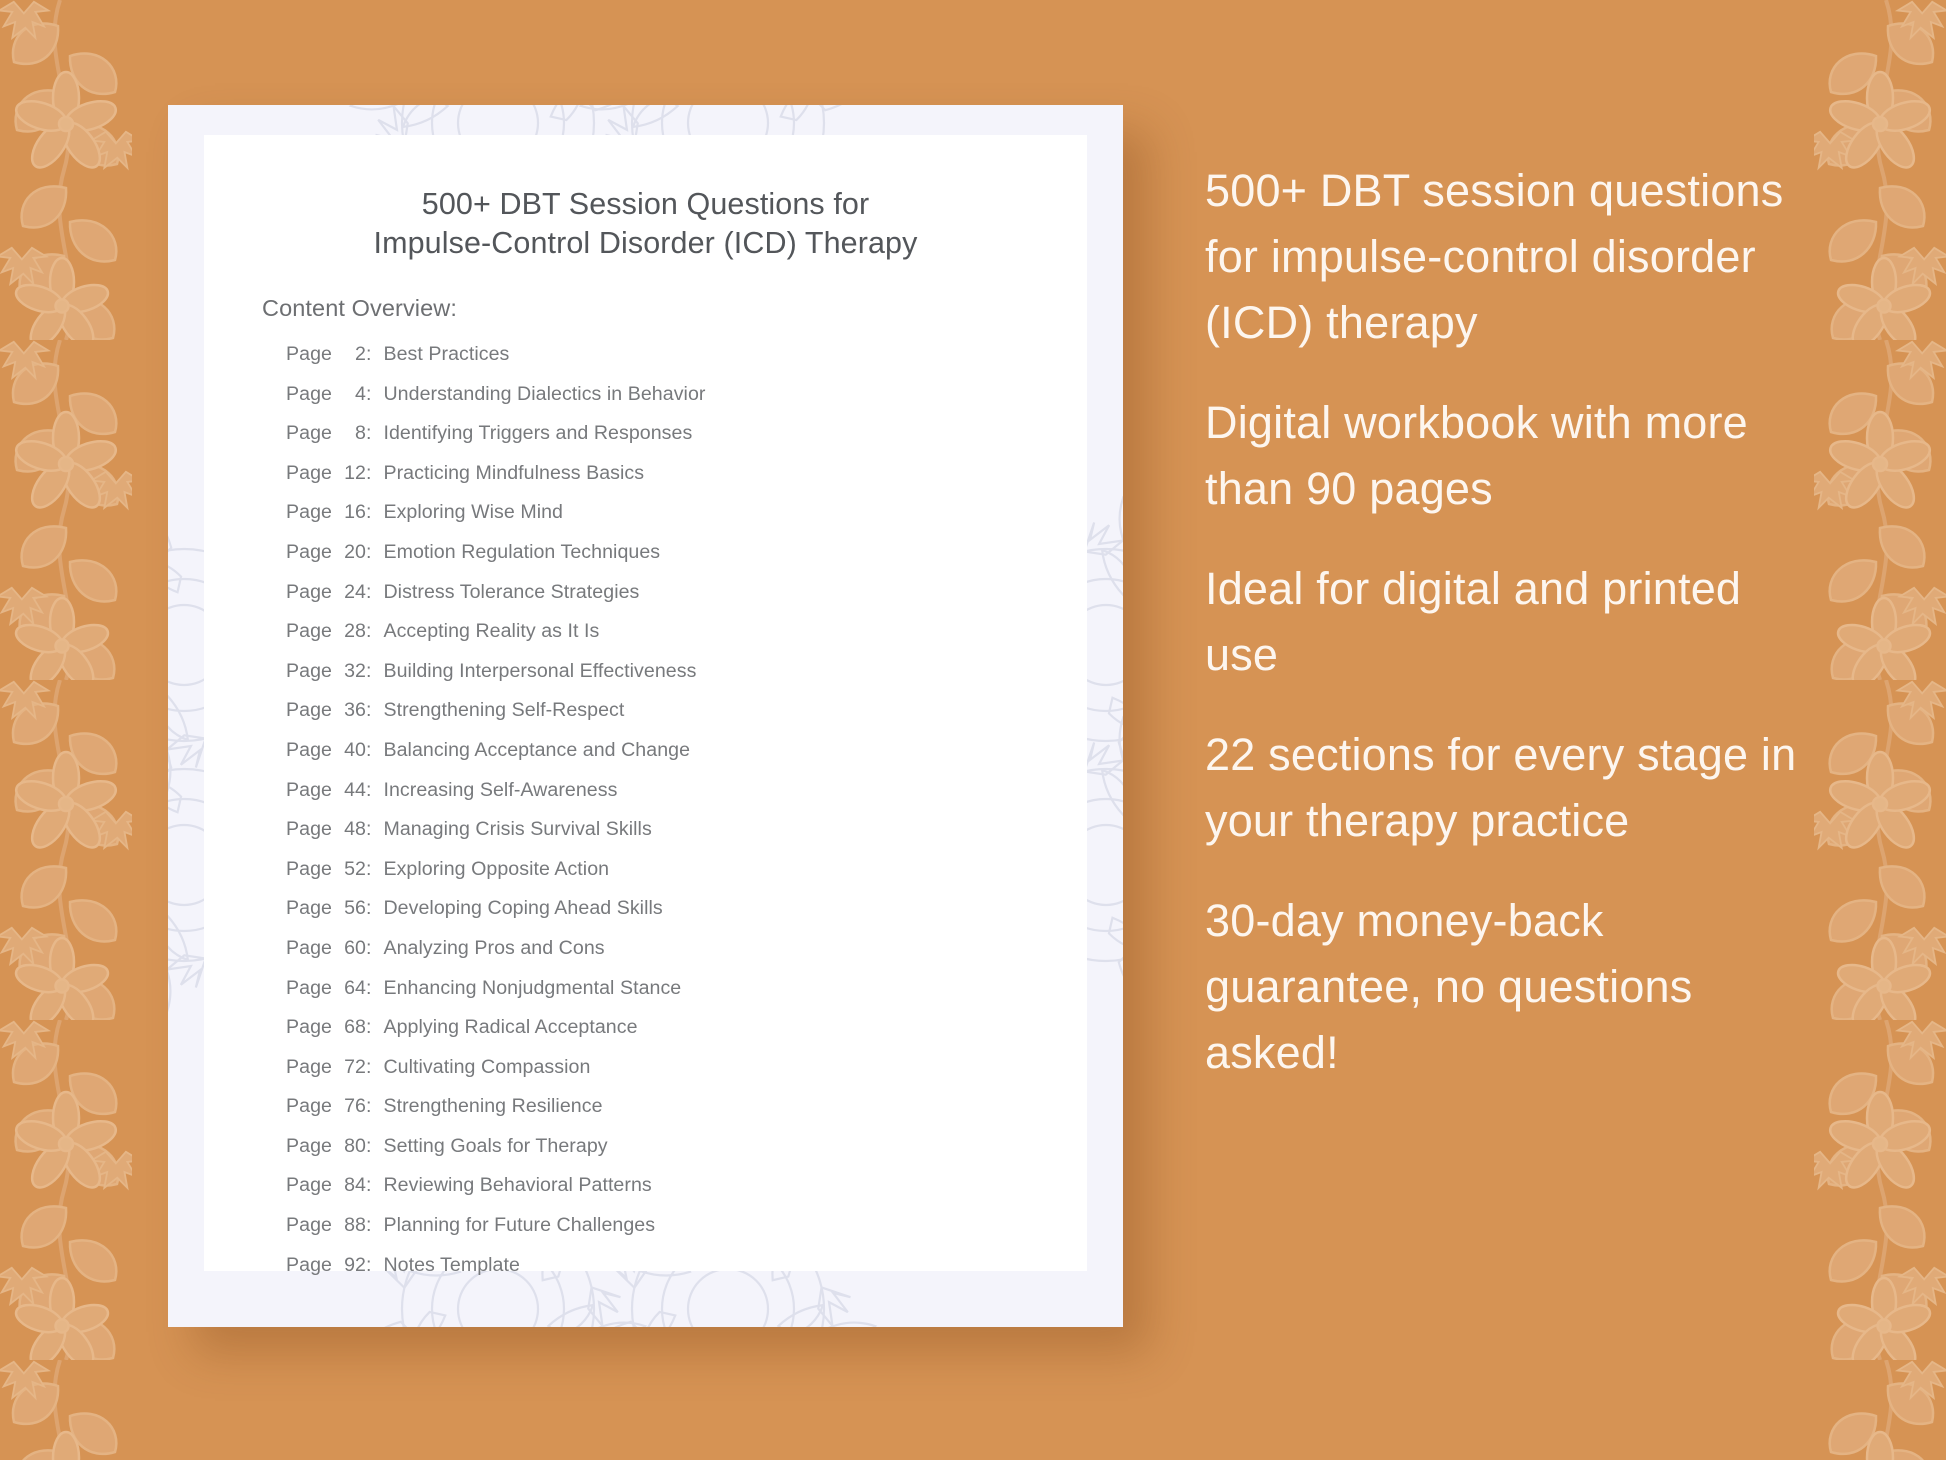 The height and width of the screenshot is (1460, 1946). What do you see at coordinates (676, 561) in the screenshot?
I see `toc-entry: Page 20: Emotion Regulation Techniques` at bounding box center [676, 561].